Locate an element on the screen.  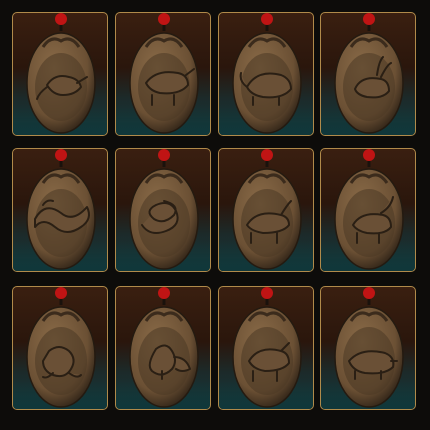
pendant-tile-tiger is located at coordinates (266, 74).